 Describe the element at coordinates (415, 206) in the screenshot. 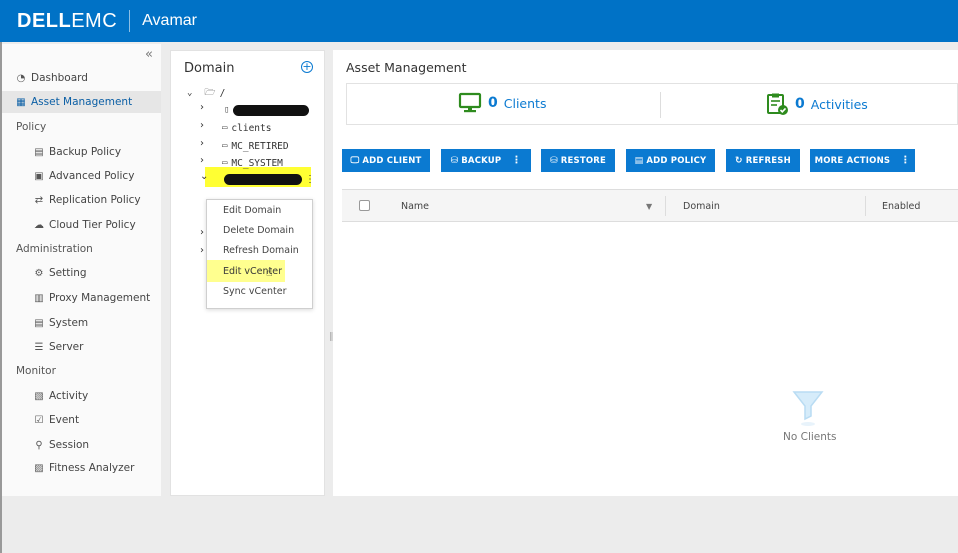

I see `column-header-name: Name` at that location.